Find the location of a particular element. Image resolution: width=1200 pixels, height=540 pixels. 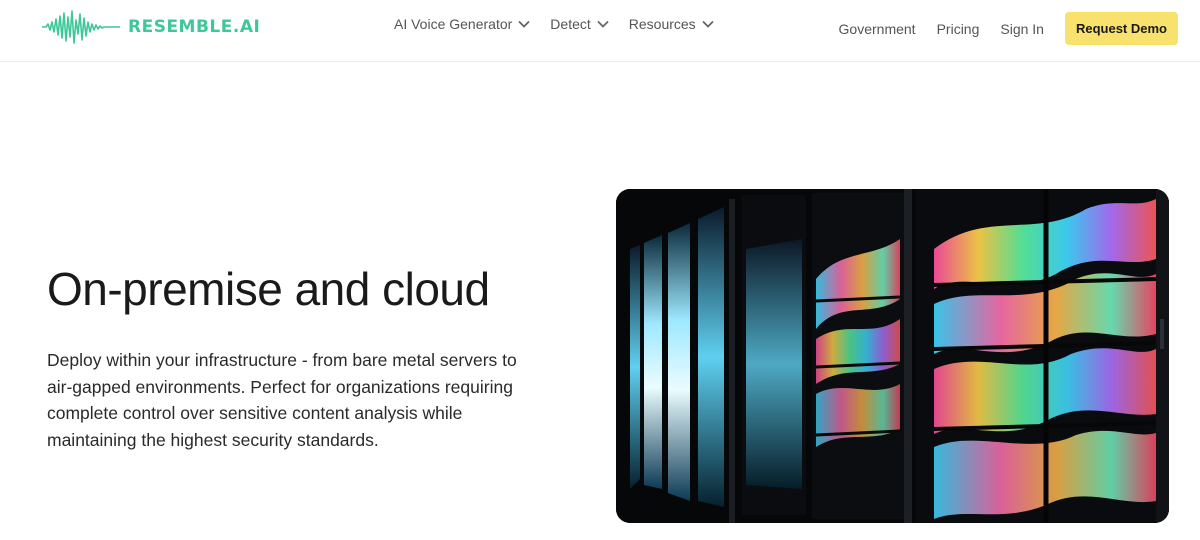

nav-menu-label: Detect is located at coordinates (570, 24).